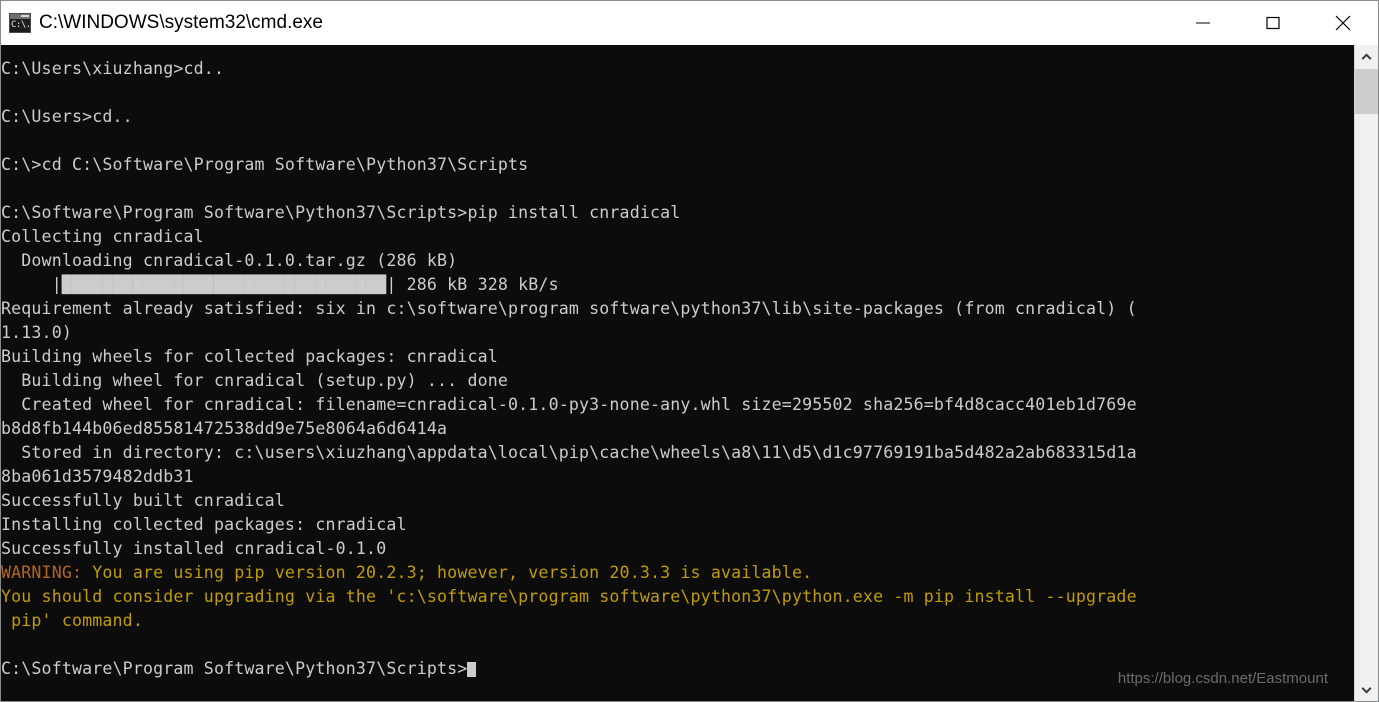 Image resolution: width=1379 pixels, height=702 pixels. I want to click on scrollbar-up-button, so click(1366, 56).